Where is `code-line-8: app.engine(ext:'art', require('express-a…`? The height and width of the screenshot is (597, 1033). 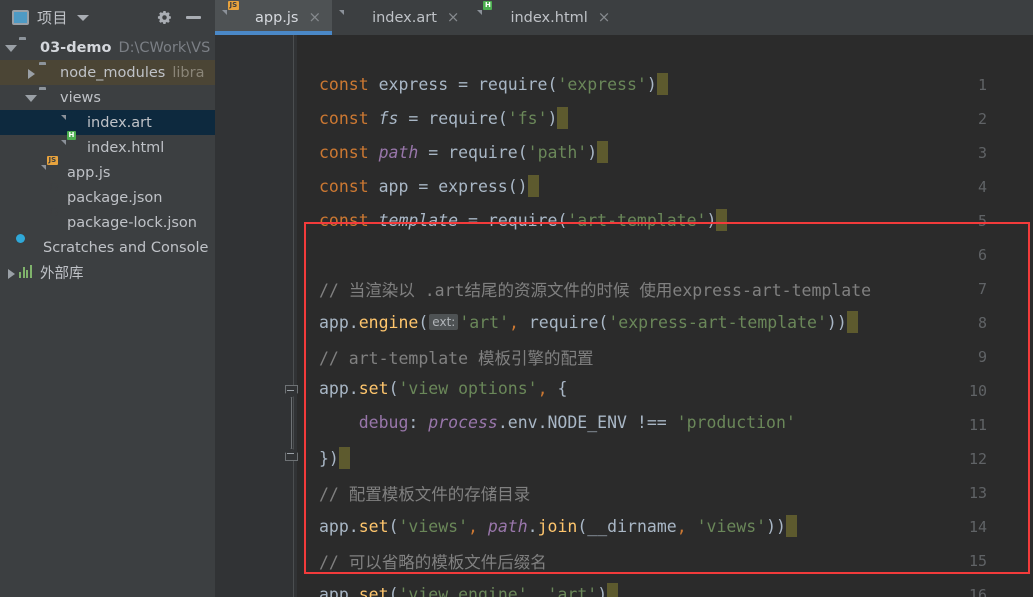
code-line-8: app.engine(ext:'art', require('express-a… is located at coordinates (588, 322).